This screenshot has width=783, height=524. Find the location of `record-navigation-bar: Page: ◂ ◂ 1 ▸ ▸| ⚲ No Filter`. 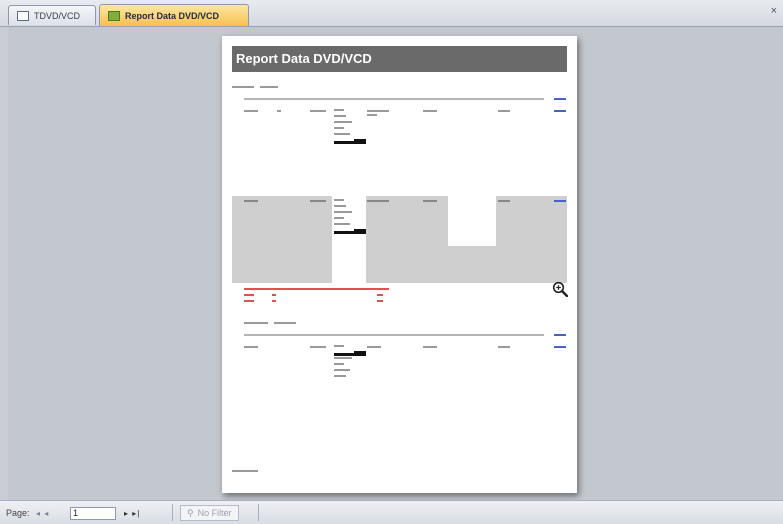

record-navigation-bar: Page: ◂ ◂ 1 ▸ ▸| ⚲ No Filter is located at coordinates (391, 512).